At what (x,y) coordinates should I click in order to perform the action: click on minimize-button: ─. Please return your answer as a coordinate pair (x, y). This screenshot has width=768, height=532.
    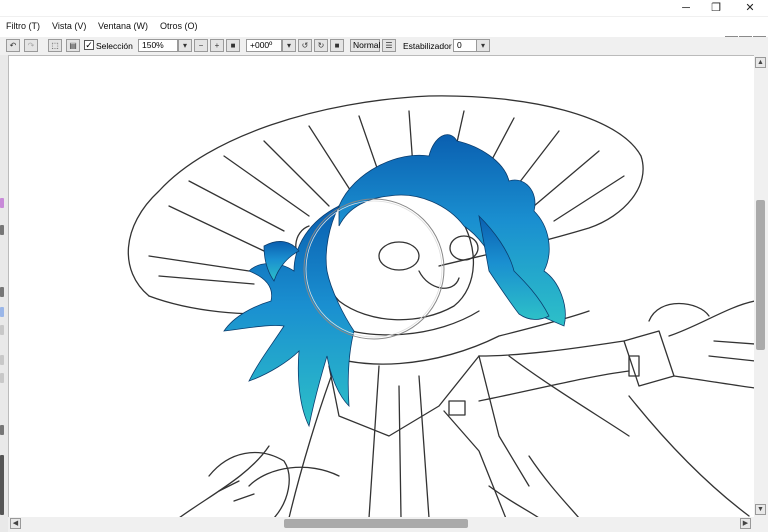
    Looking at the image, I should click on (686, 8).